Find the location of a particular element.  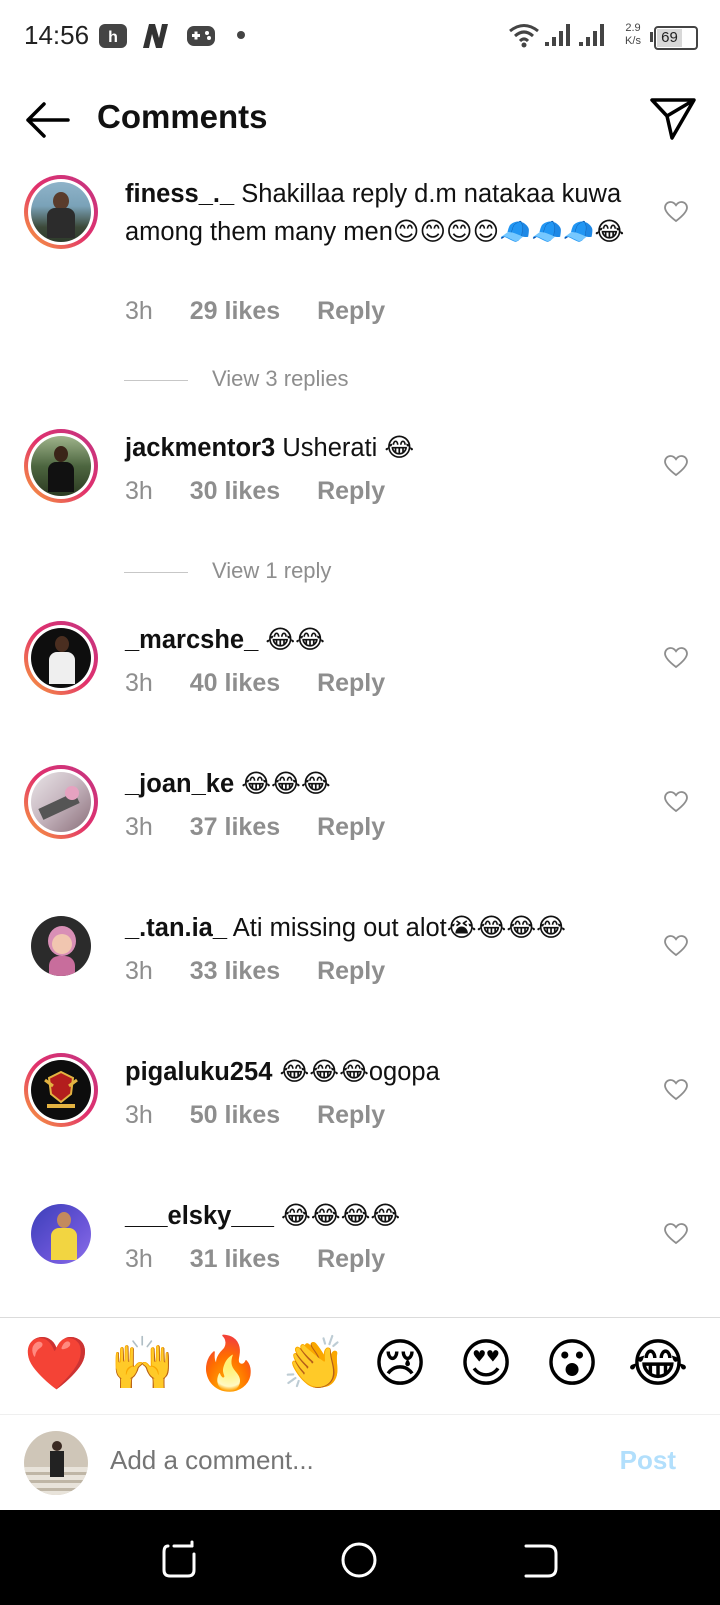

back-arrow-icon is located at coordinates (47, 120).